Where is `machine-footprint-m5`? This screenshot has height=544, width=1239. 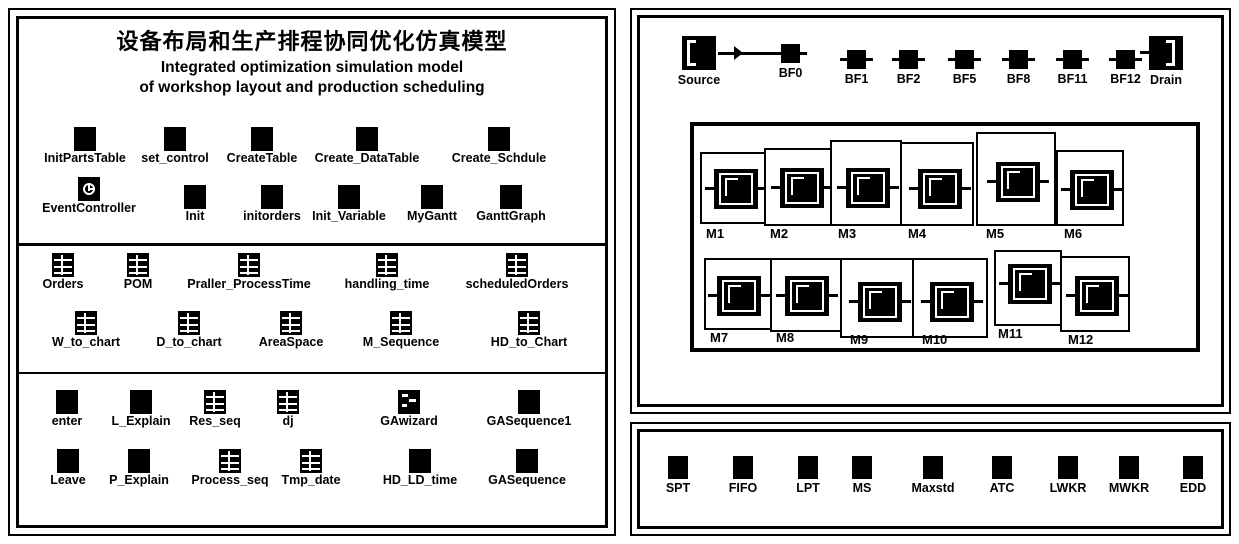 machine-footprint-m5 is located at coordinates (1016, 179).